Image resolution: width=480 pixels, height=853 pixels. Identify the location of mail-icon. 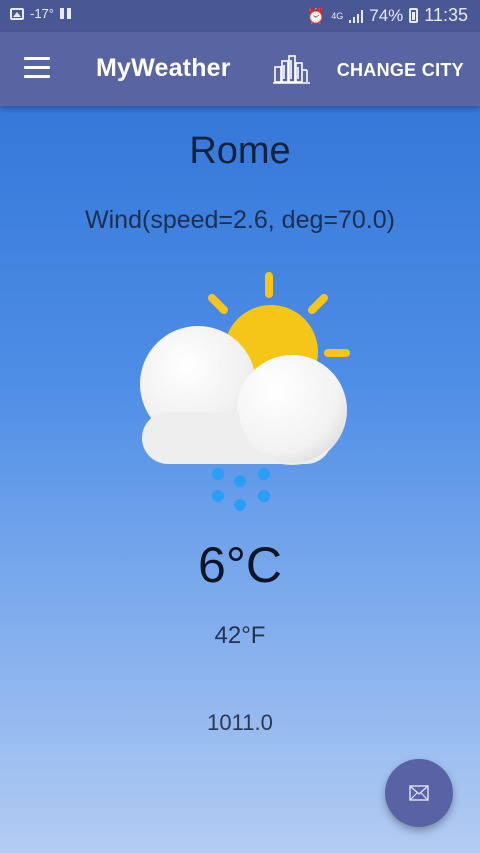
(419, 793).